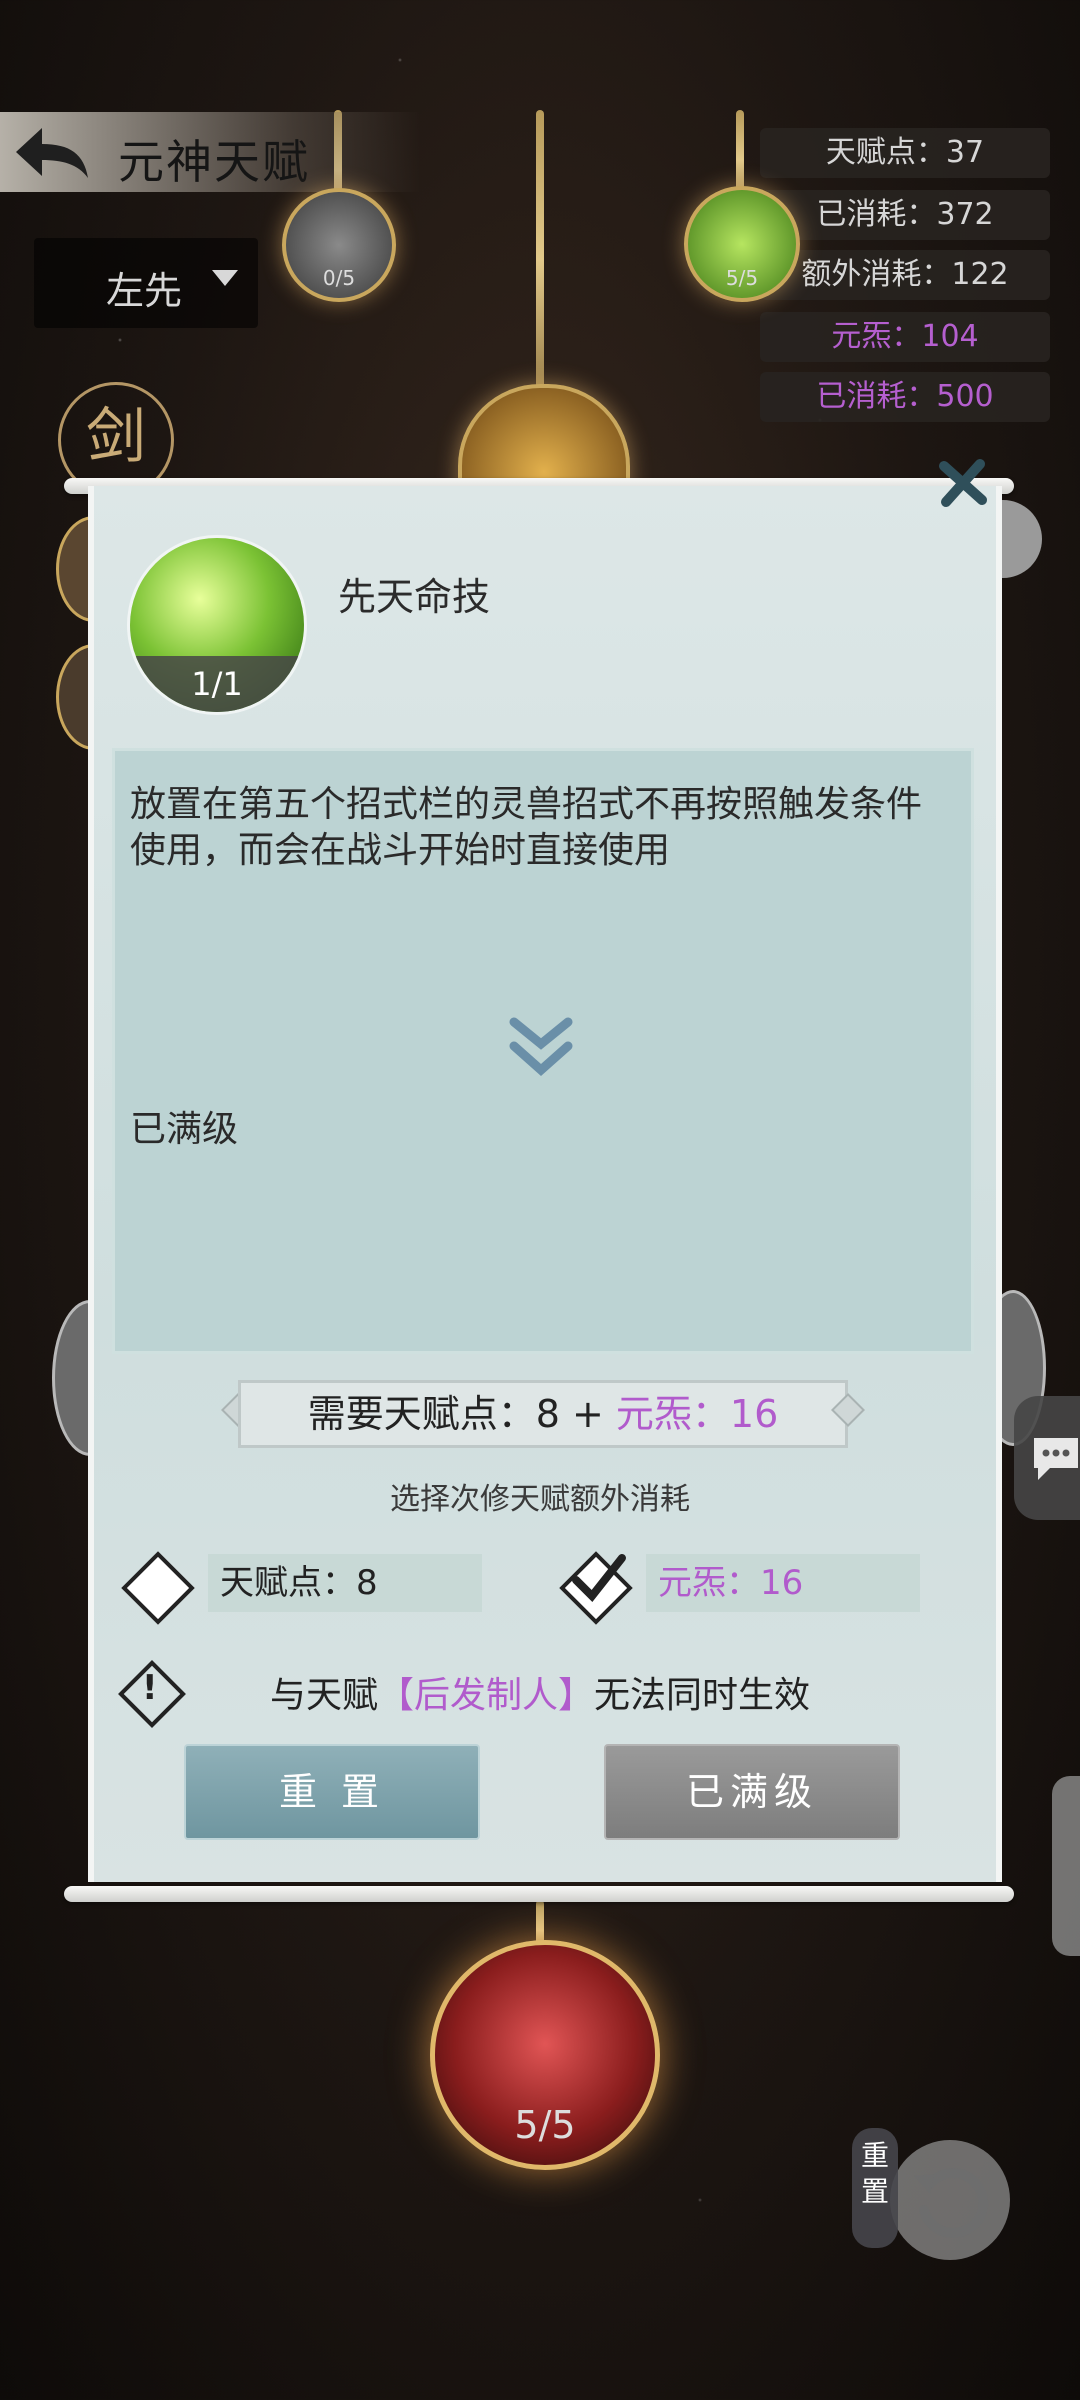  I want to click on chat-button, so click(1047, 1458).